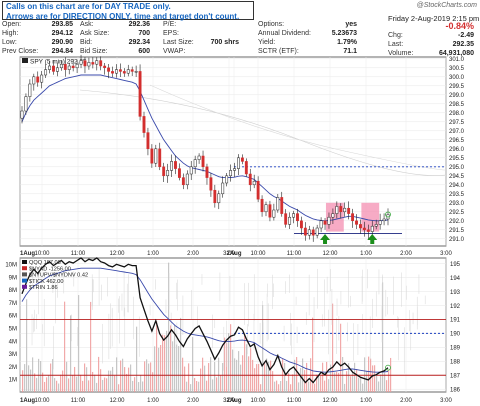 The width and height of the screenshot is (480, 406). What do you see at coordinates (457, 240) in the screenshot?
I see `spy-y-tick-label: 291.0` at bounding box center [457, 240].